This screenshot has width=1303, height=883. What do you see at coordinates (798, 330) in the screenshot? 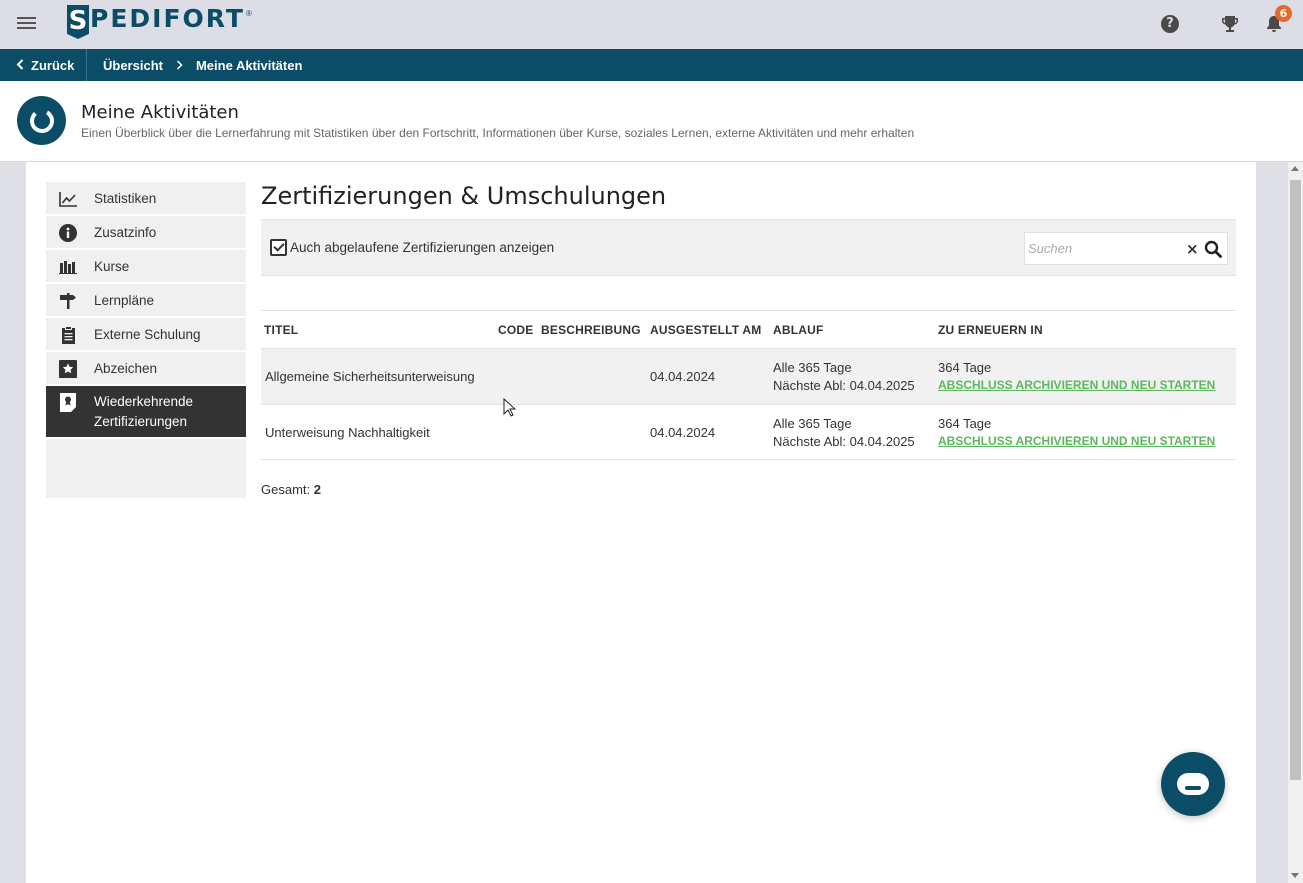
I see `column-header-expiry: ABLAUF` at bounding box center [798, 330].